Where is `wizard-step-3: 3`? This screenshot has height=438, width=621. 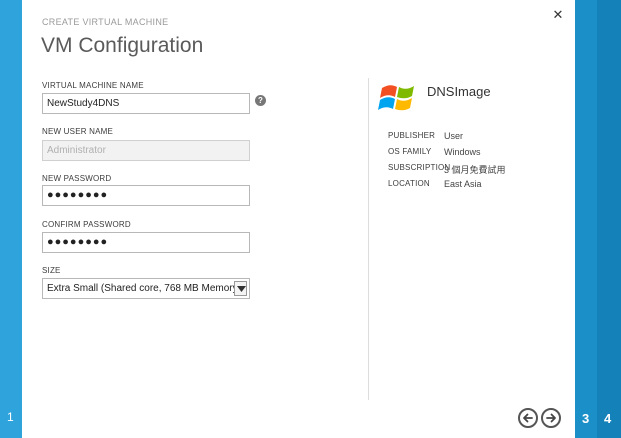
wizard-step-3: 3 is located at coordinates (586, 219).